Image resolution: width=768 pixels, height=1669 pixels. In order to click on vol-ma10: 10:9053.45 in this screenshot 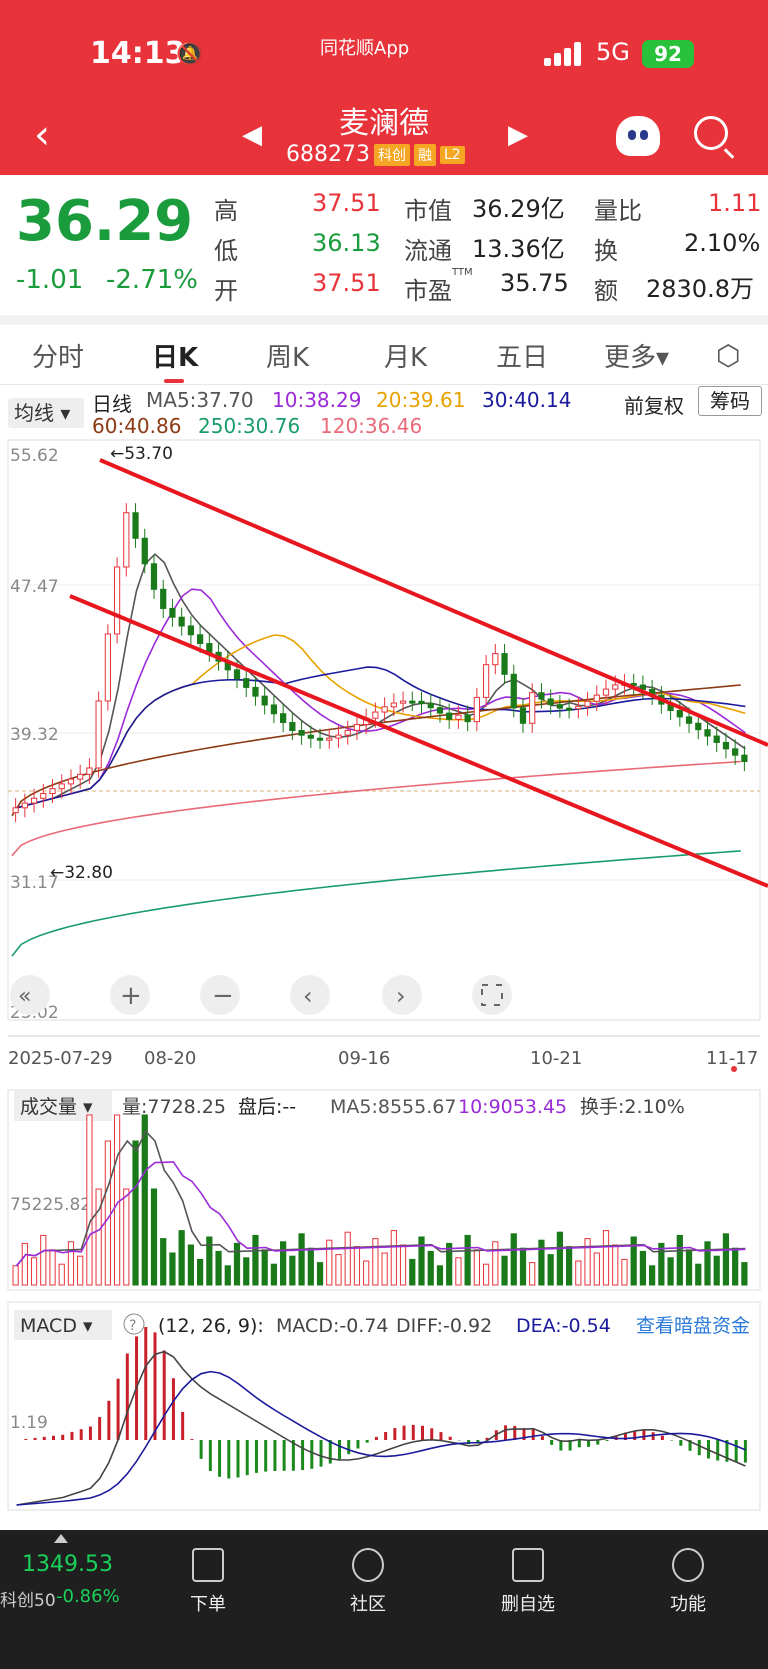, I will do `click(512, 1107)`.